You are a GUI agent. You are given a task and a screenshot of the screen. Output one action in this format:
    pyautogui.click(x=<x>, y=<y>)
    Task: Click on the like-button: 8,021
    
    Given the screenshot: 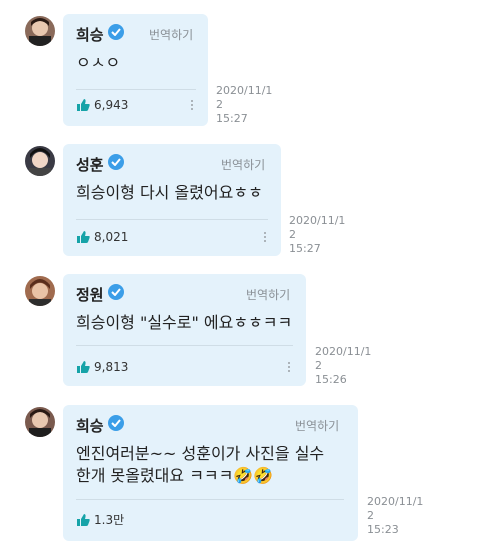 What is the action you would take?
    pyautogui.click(x=102, y=237)
    